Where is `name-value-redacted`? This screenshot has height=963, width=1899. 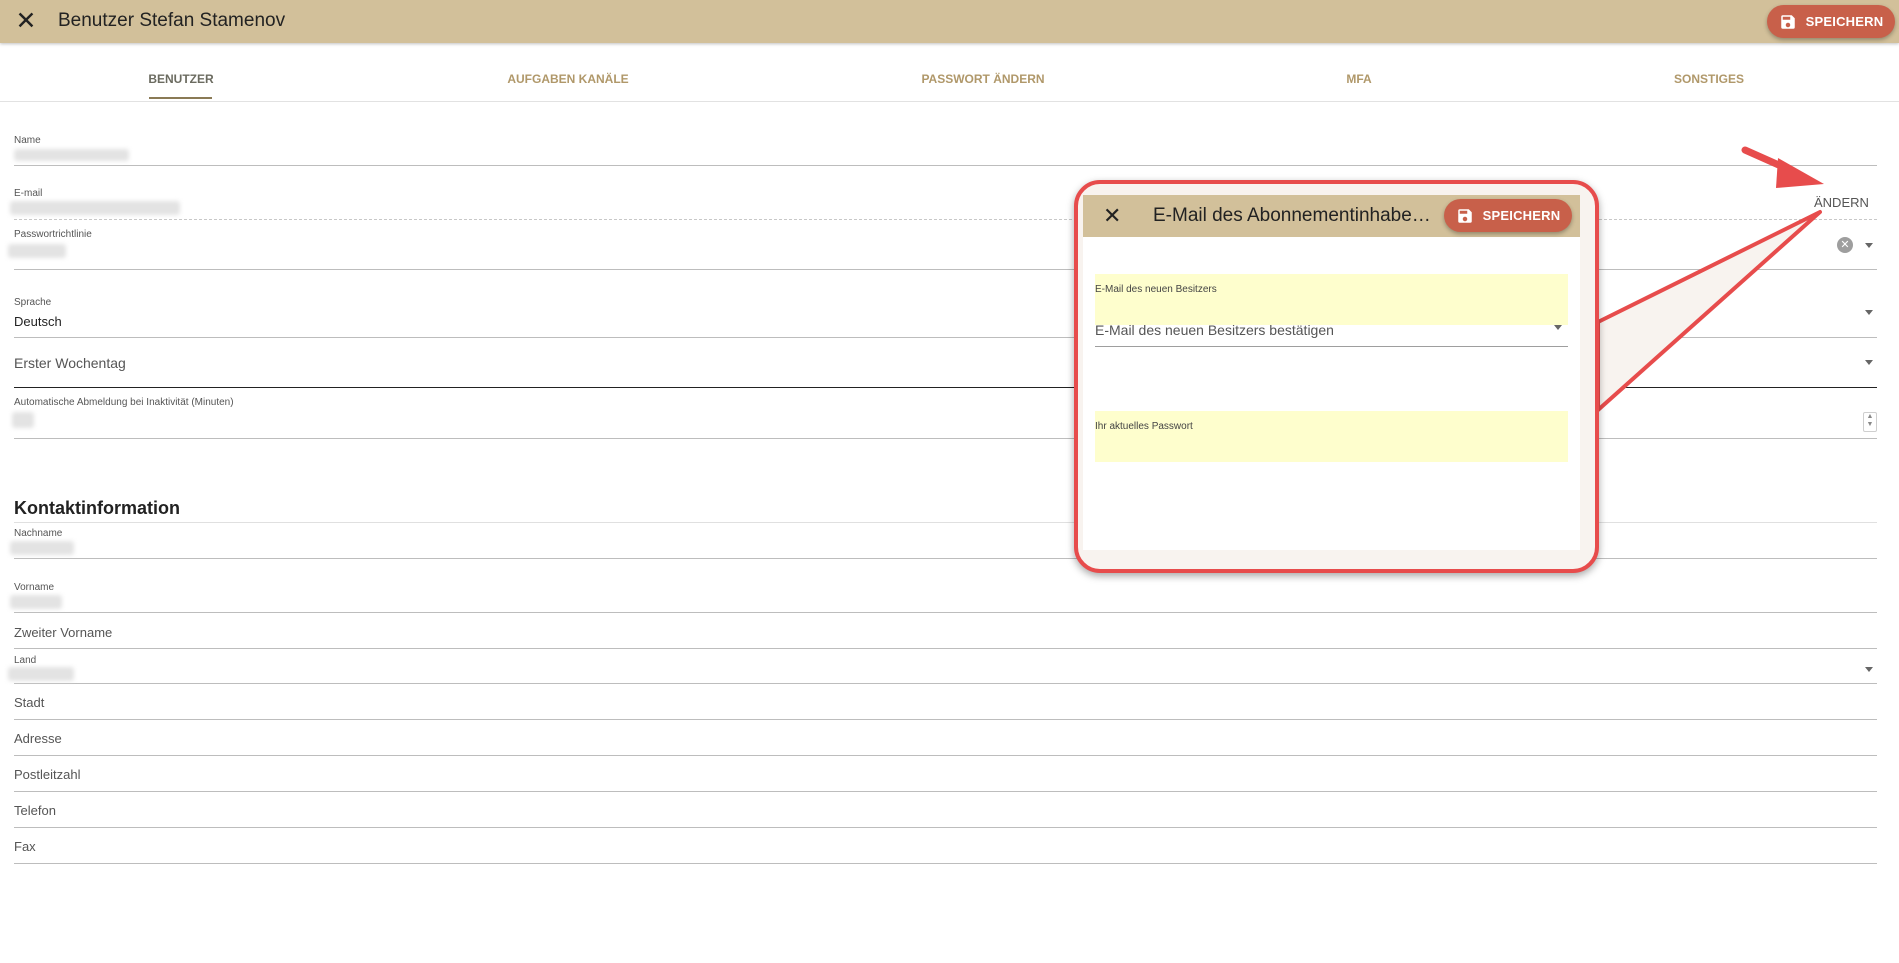
name-value-redacted is located at coordinates (71, 155).